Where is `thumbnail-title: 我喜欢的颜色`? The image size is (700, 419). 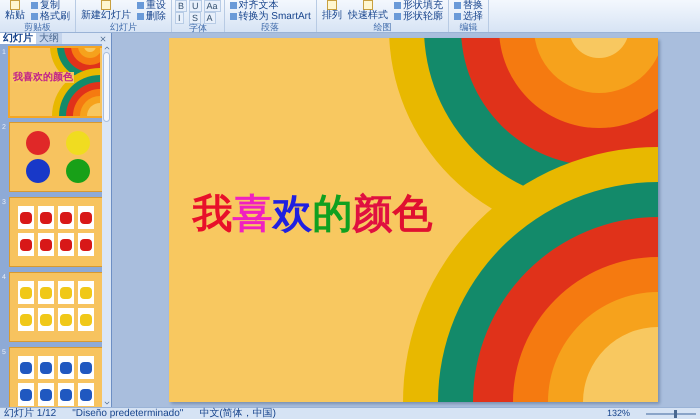
thumbnail-title: 我喜欢的颜色 is located at coordinates (43, 77).